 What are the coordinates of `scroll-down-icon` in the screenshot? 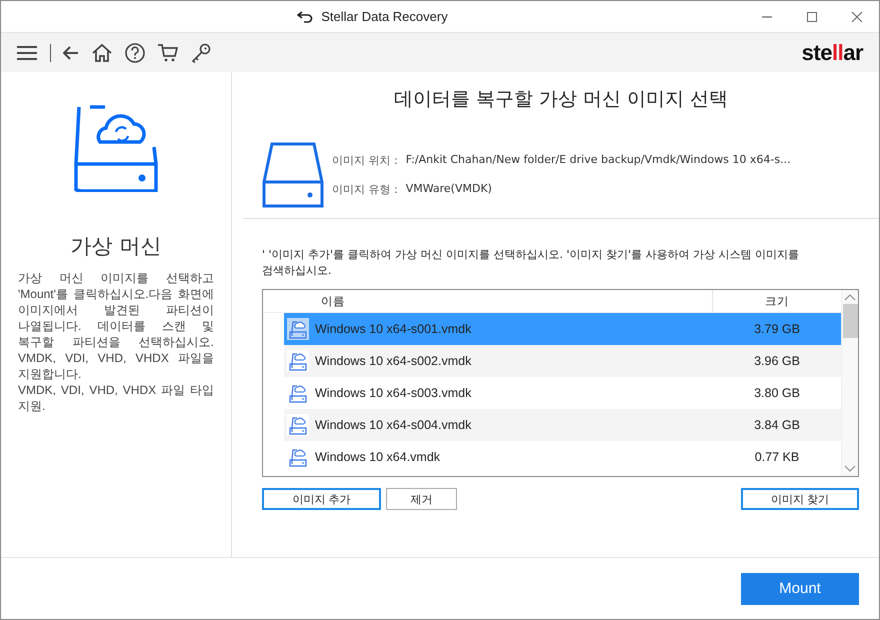 It's located at (850, 469).